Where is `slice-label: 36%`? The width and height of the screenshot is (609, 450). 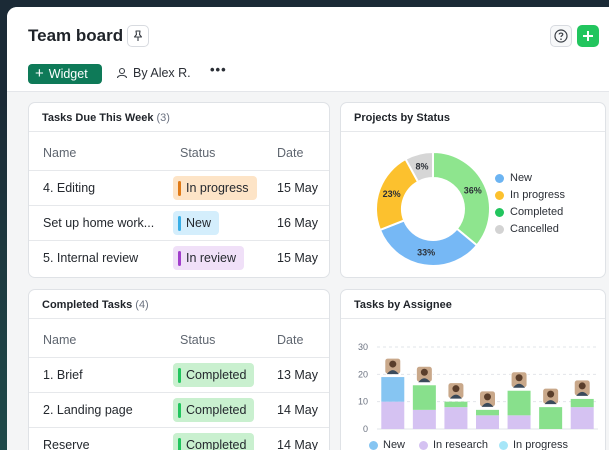 slice-label: 36% is located at coordinates (473, 190).